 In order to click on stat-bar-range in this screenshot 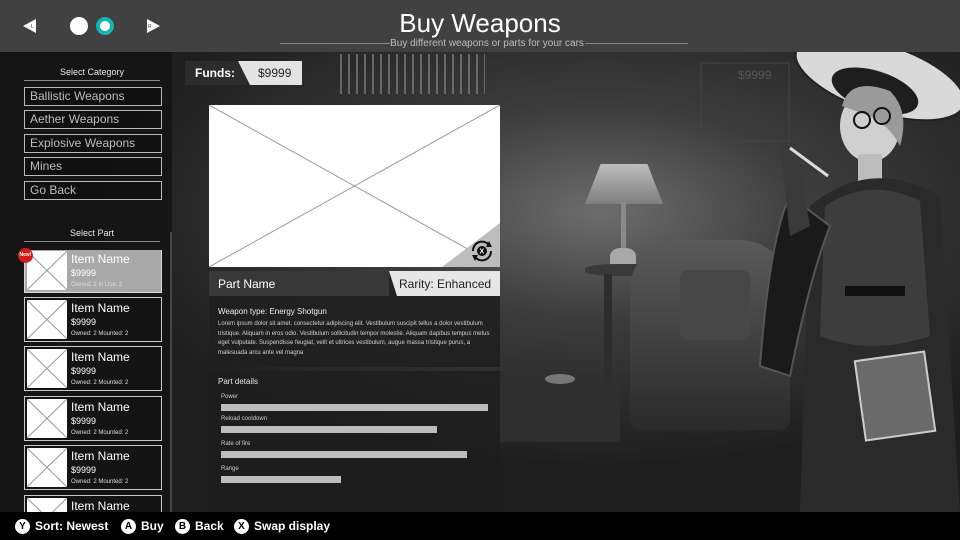, I will do `click(281, 479)`.